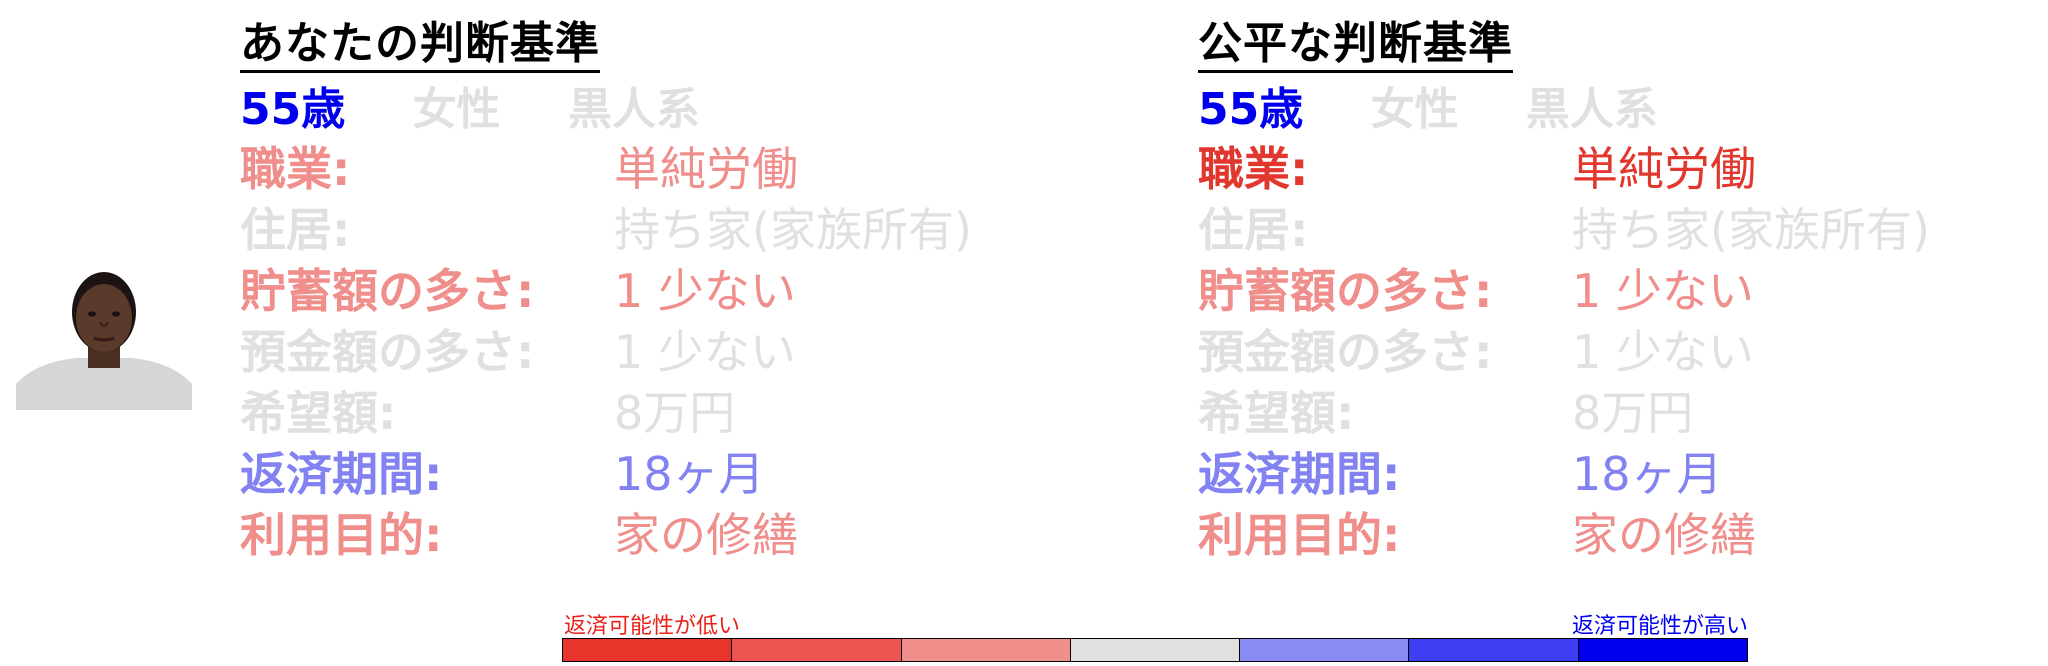  Describe the element at coordinates (1355, 46) in the screenshot. I see `panel-title: 公平な判断基準` at that location.